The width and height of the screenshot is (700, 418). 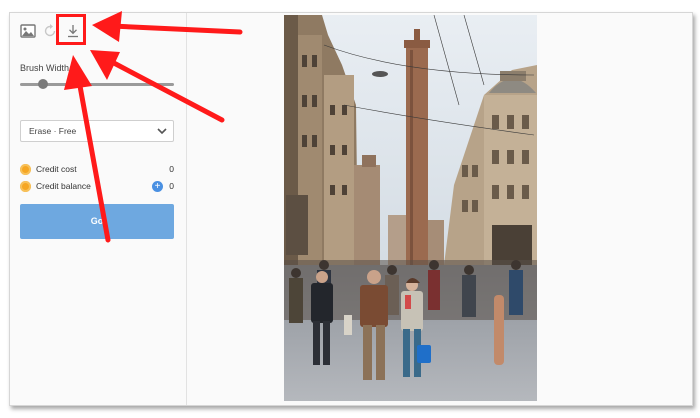 What do you see at coordinates (71, 29) in the screenshot?
I see `download-highlight-box` at bounding box center [71, 29].